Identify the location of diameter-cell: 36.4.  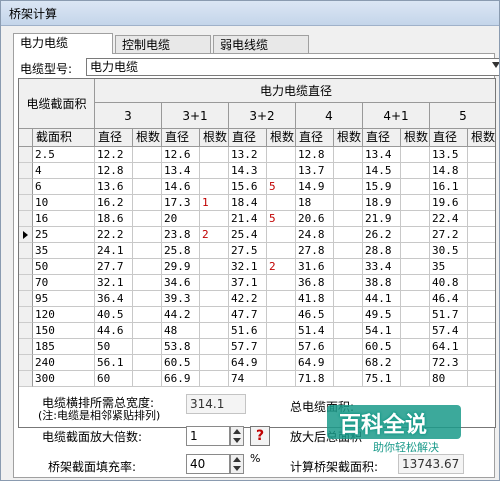
(114, 299).